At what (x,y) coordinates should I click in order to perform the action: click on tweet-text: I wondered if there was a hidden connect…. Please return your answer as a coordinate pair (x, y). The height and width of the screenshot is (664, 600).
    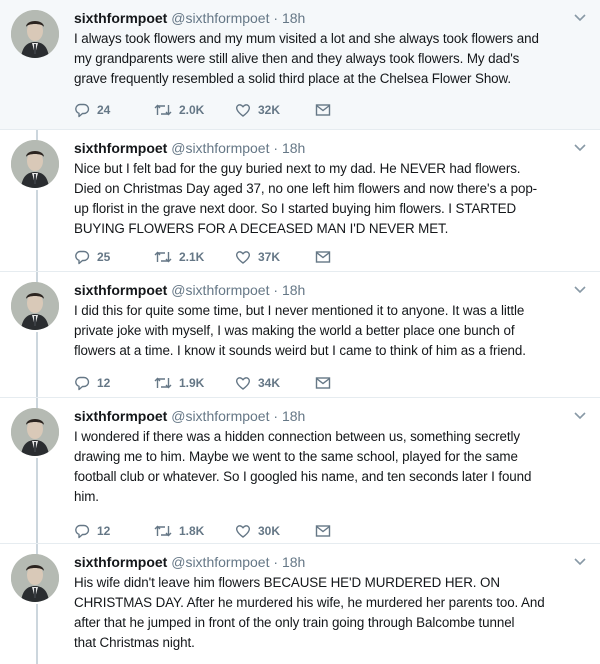
    Looking at the image, I should click on (322, 467).